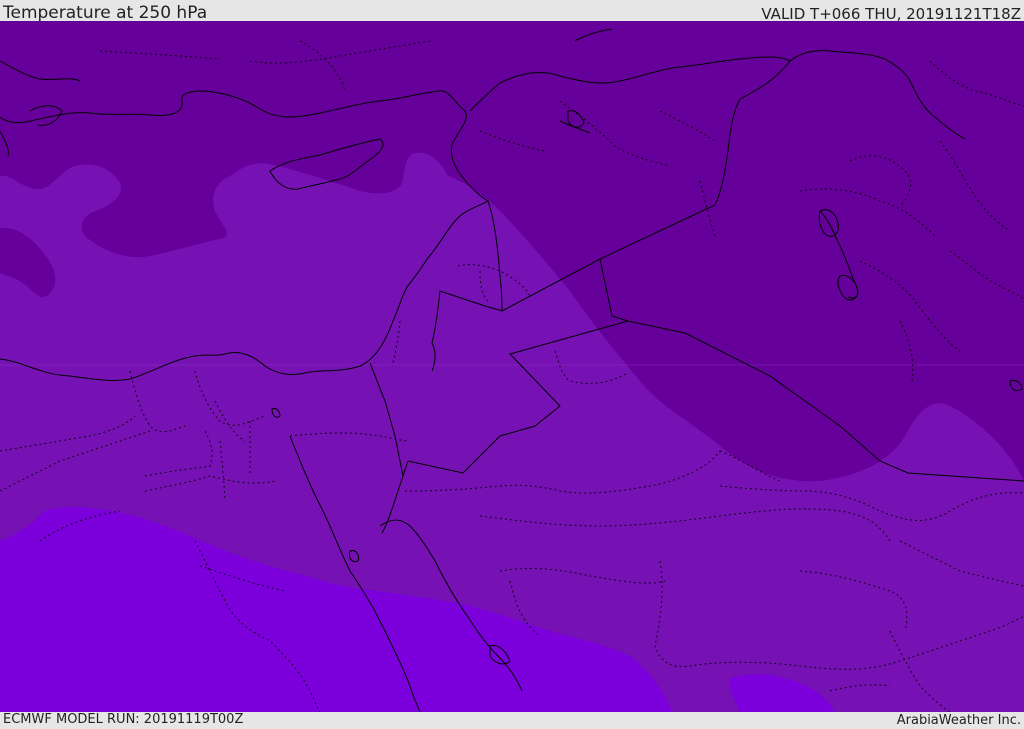 The height and width of the screenshot is (729, 1024). Describe the element at coordinates (958, 720) in the screenshot. I see `credit-label: ArabiaWeather Inc.` at that location.